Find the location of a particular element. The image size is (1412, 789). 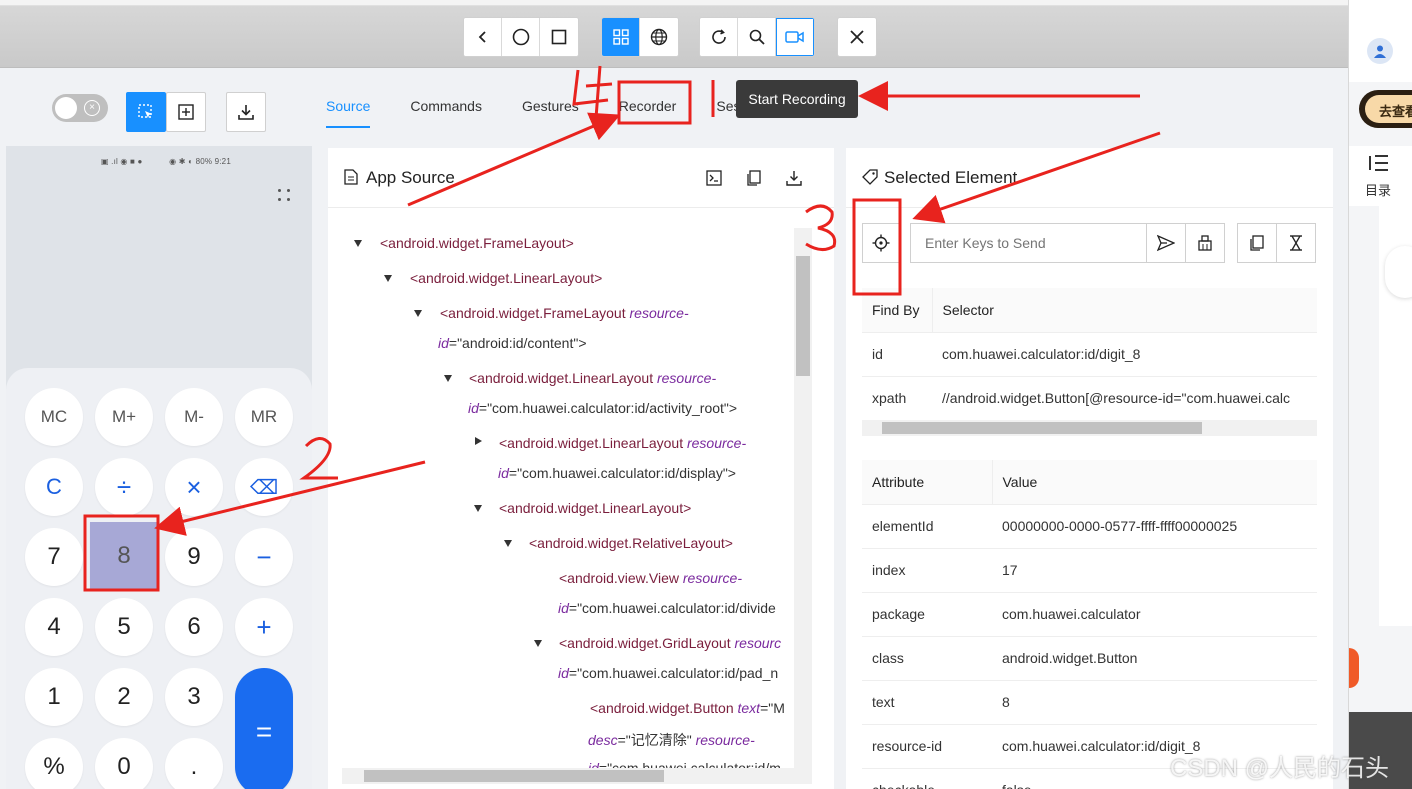

key-6: 6 is located at coordinates (194, 627).